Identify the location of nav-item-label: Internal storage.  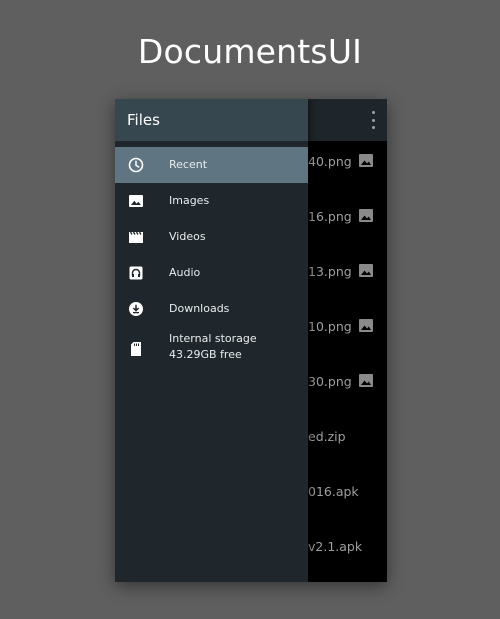
(213, 338).